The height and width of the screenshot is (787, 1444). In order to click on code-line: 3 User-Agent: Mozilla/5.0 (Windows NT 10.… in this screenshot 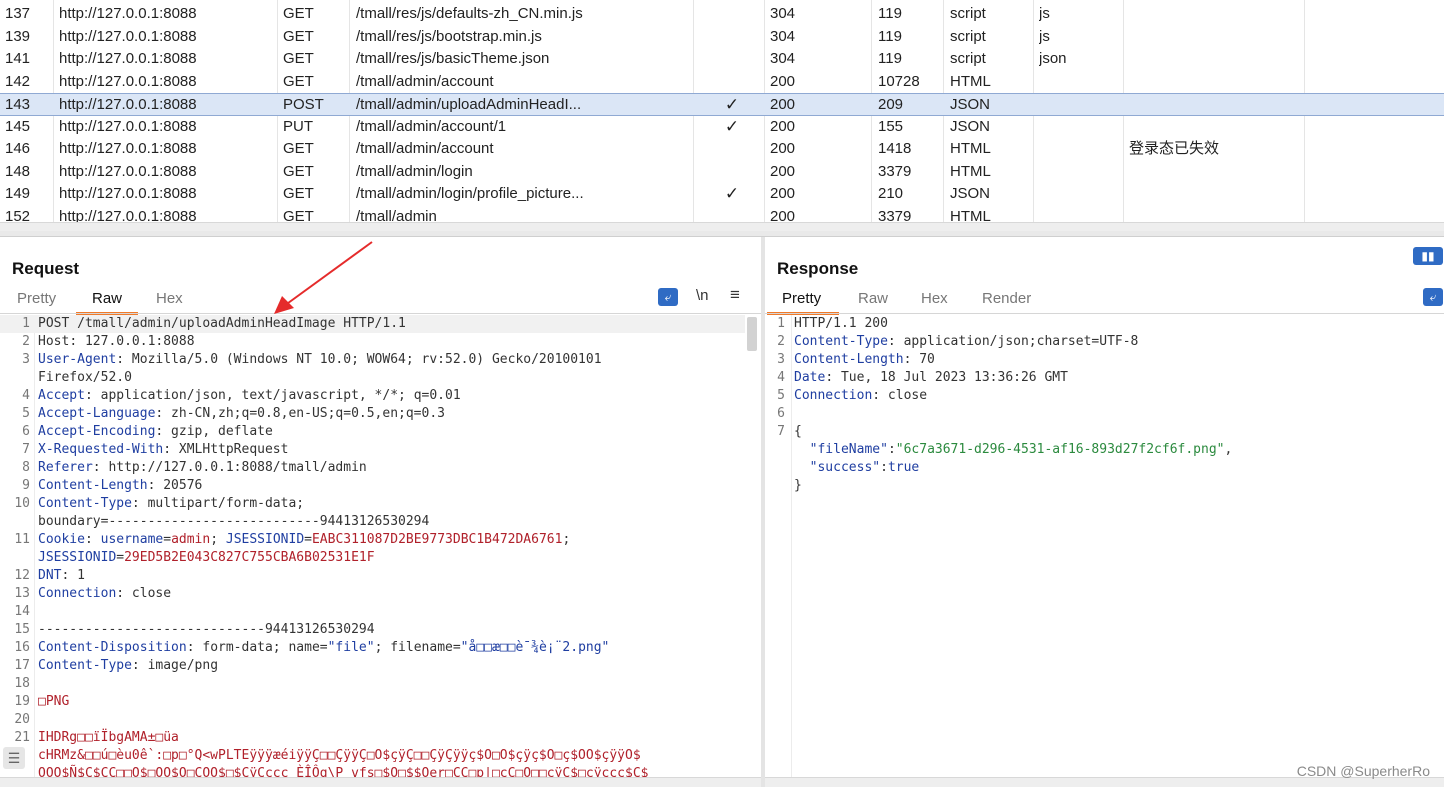, I will do `click(372, 360)`.